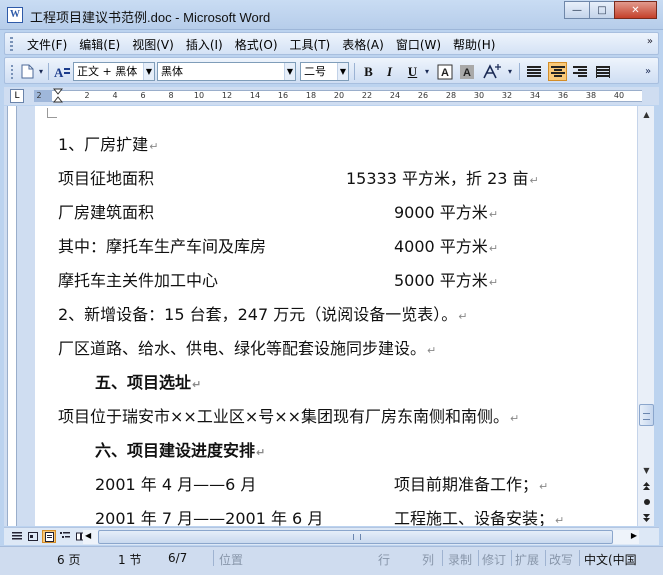 Image resolution: width=663 pixels, height=575 pixels. Describe the element at coordinates (510, 71) in the screenshot. I see `scaling-dropdown-icon: ▾` at that location.